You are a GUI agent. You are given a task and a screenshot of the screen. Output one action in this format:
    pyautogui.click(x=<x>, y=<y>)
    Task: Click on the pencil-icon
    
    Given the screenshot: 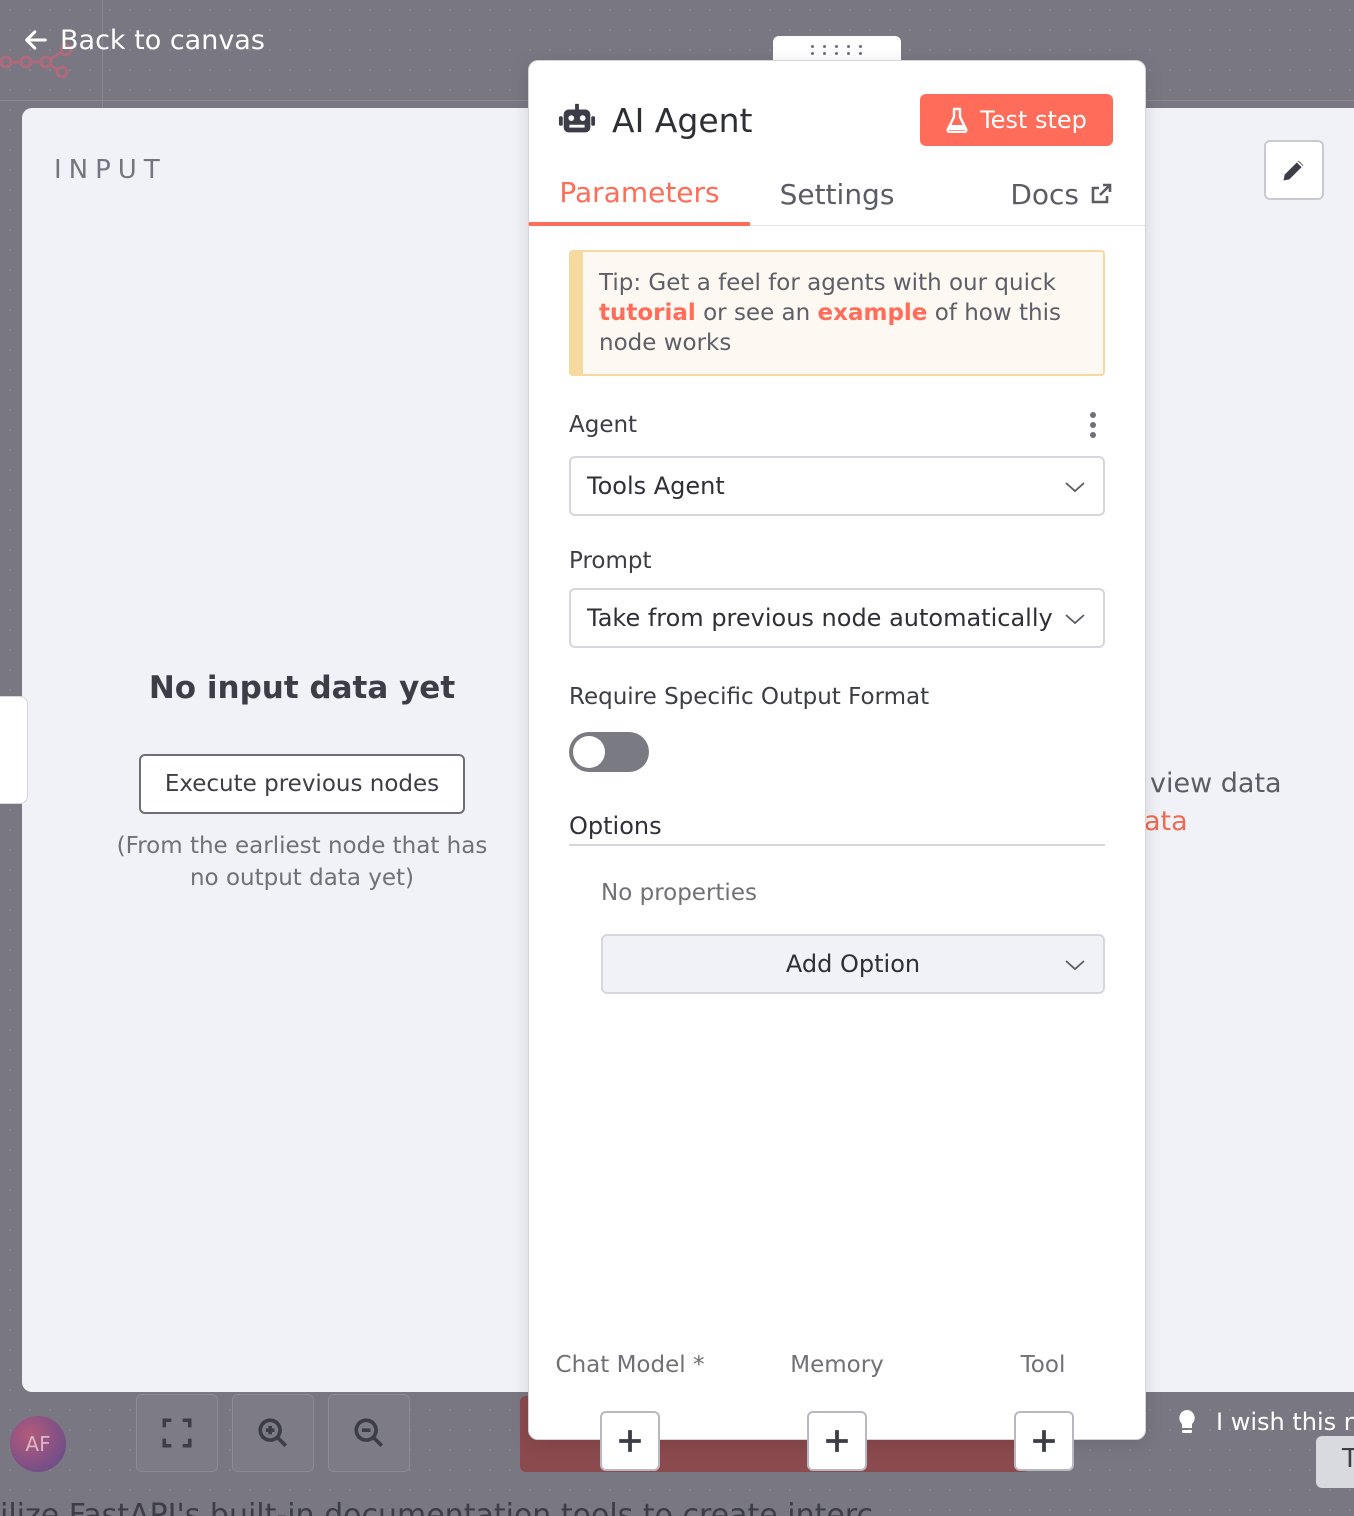 What is the action you would take?
    pyautogui.click(x=1293, y=170)
    